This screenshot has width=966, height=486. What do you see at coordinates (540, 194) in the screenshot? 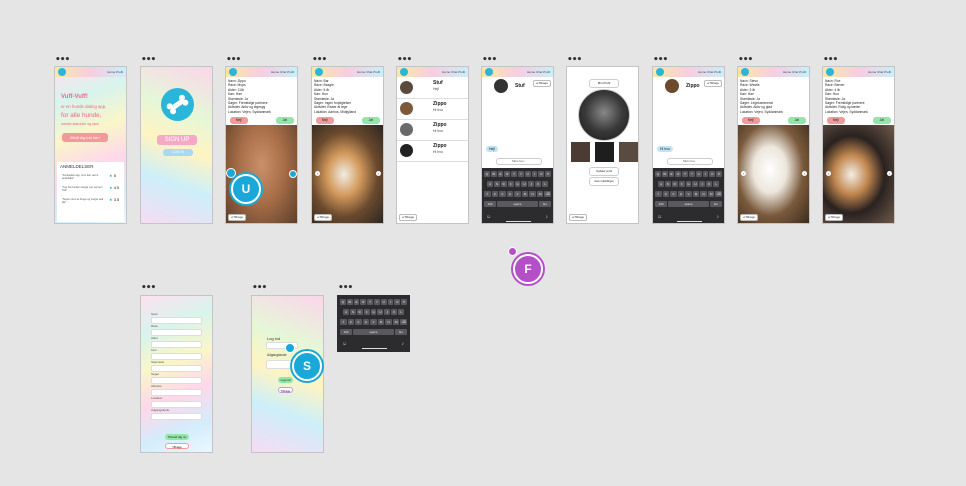
I see `key: M` at bounding box center [540, 194].